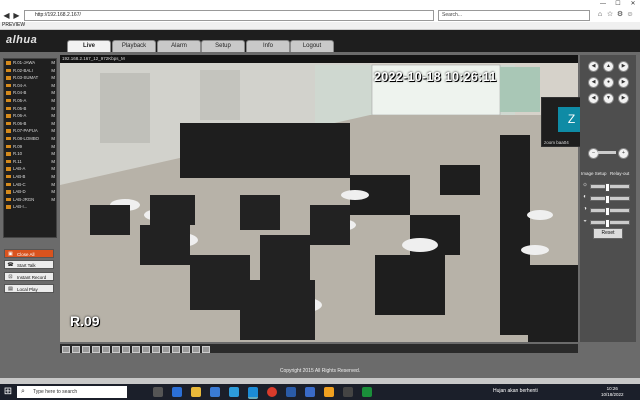  What do you see at coordinates (603, 4) in the screenshot?
I see `minimize-icon: —` at bounding box center [603, 4].